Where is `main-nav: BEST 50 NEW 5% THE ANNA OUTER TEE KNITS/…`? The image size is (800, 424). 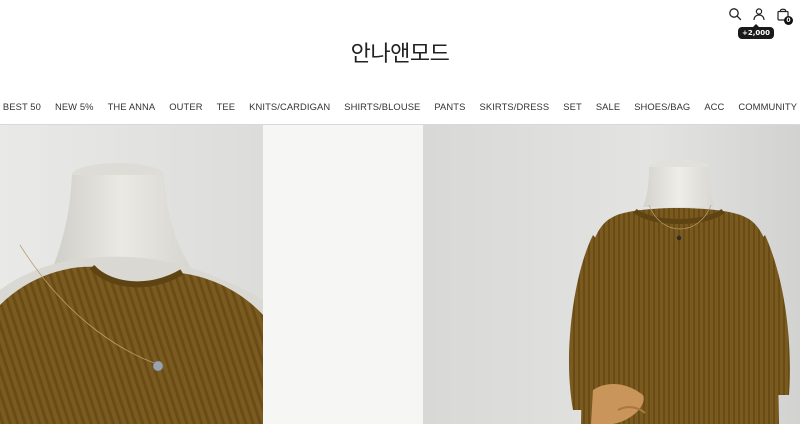
main-nav: BEST 50 NEW 5% THE ANNA OUTER TEE KNITS/… is located at coordinates (400, 106).